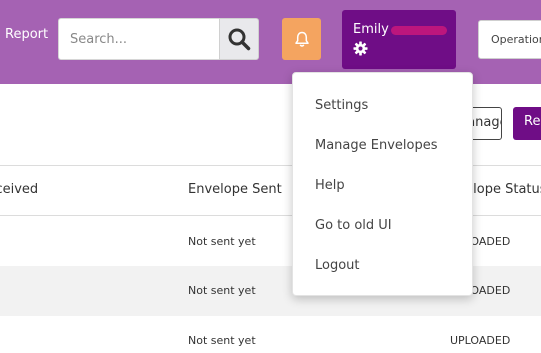 The width and height of the screenshot is (541, 353). Describe the element at coordinates (527, 123) in the screenshot. I see `primary-action-button: Re` at that location.